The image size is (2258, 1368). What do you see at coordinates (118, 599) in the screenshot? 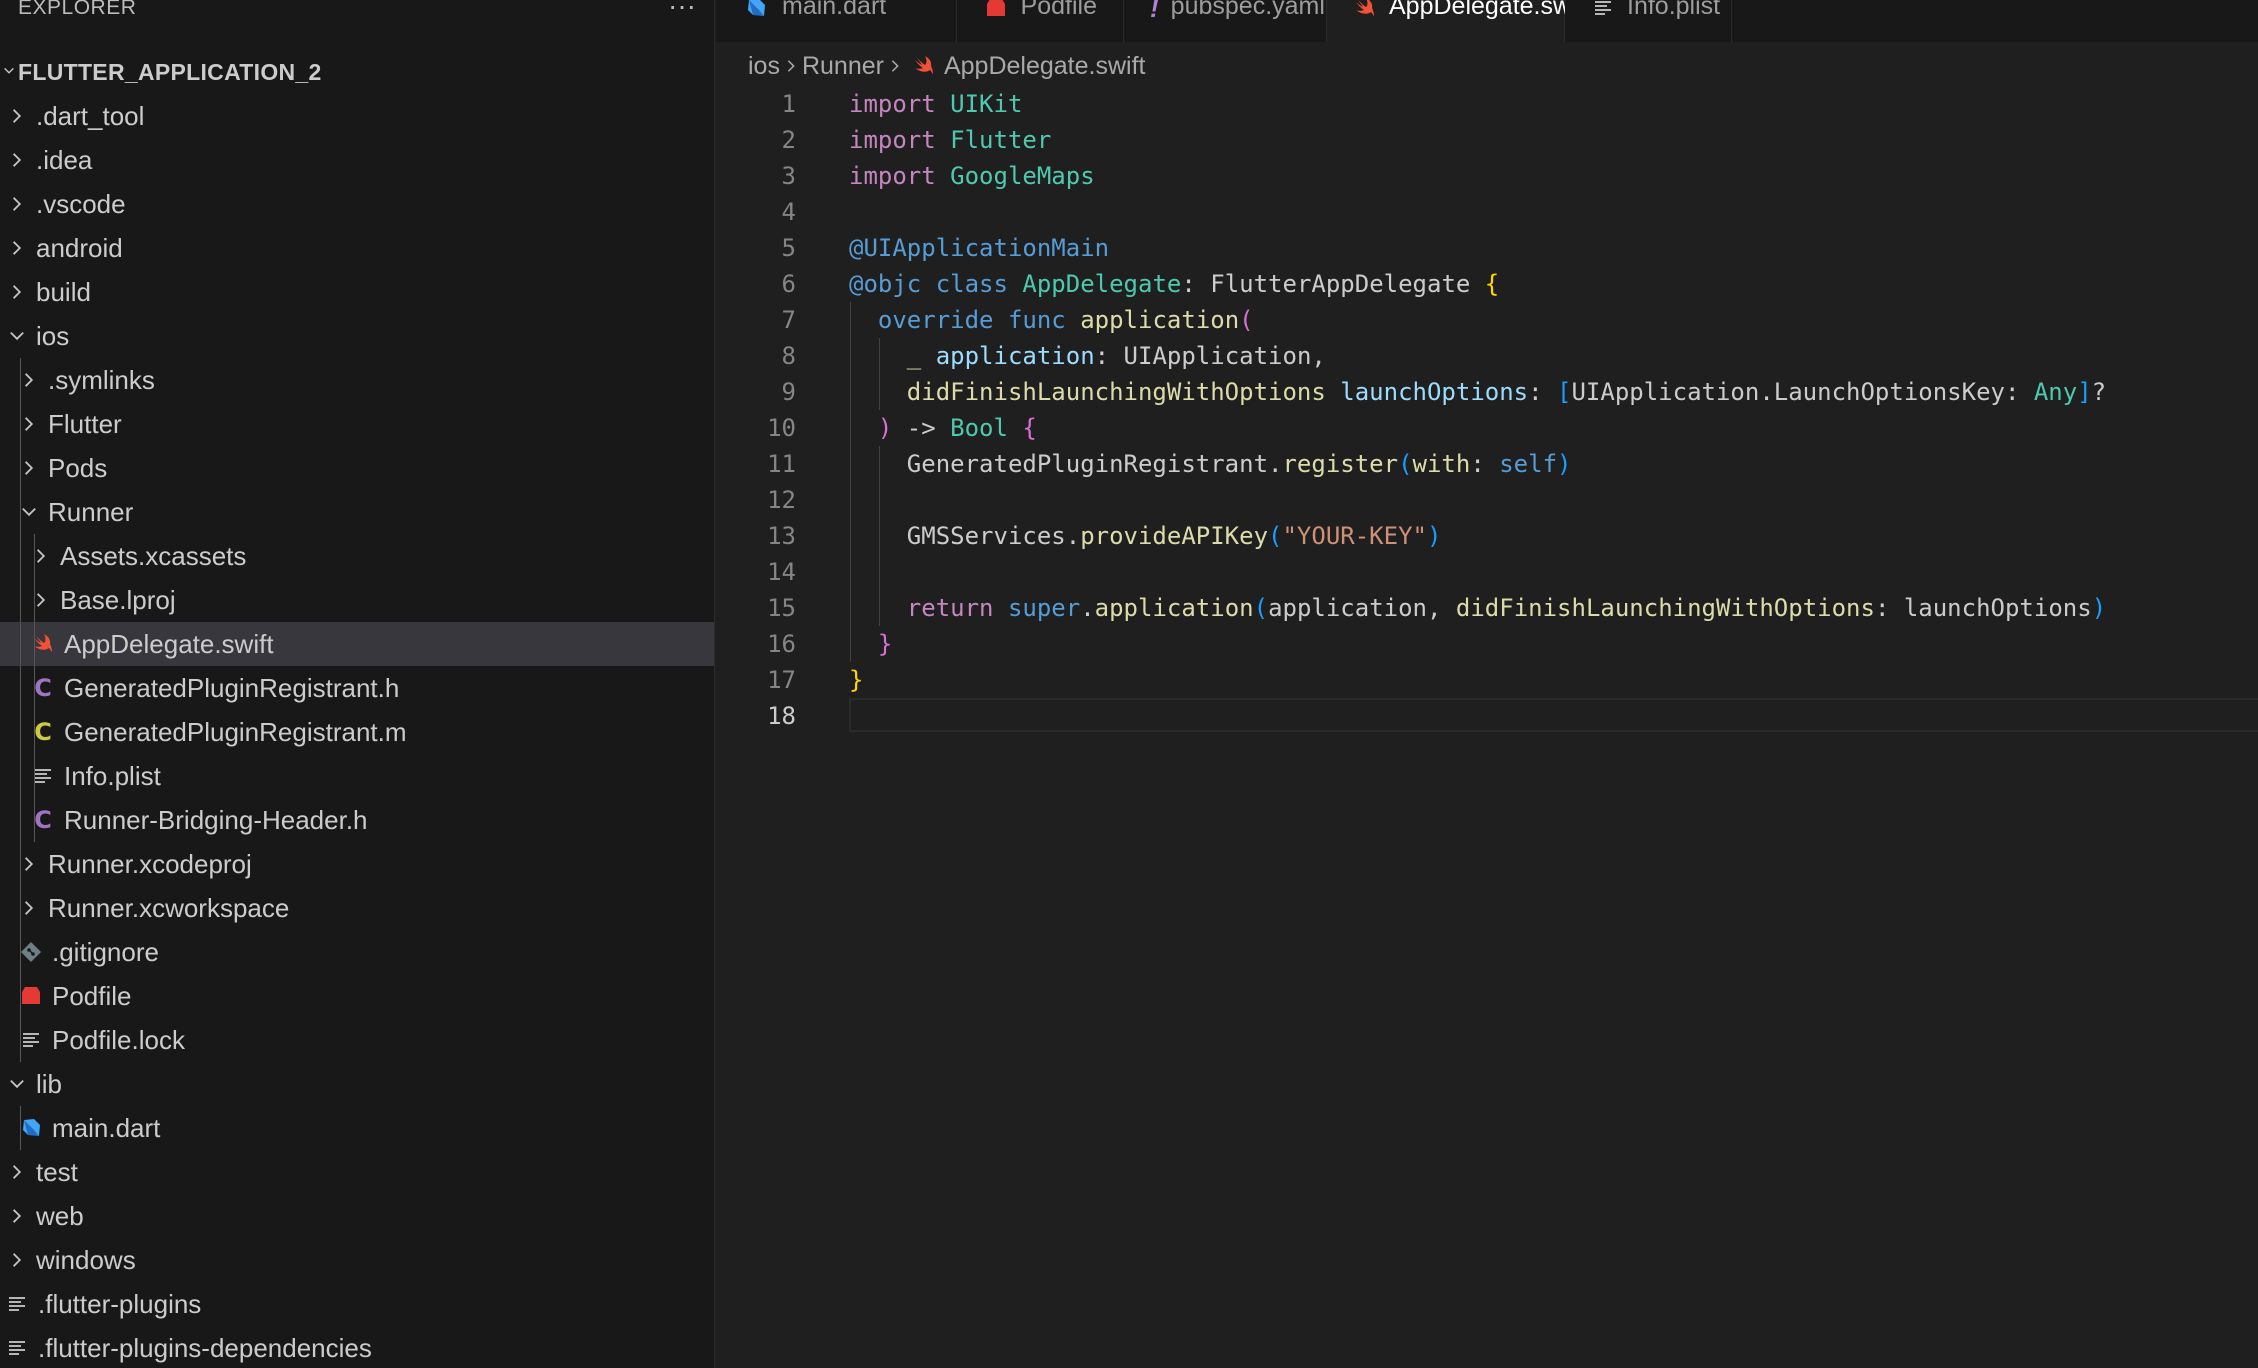
I see `tree-item-label: Base.lproj` at bounding box center [118, 599].